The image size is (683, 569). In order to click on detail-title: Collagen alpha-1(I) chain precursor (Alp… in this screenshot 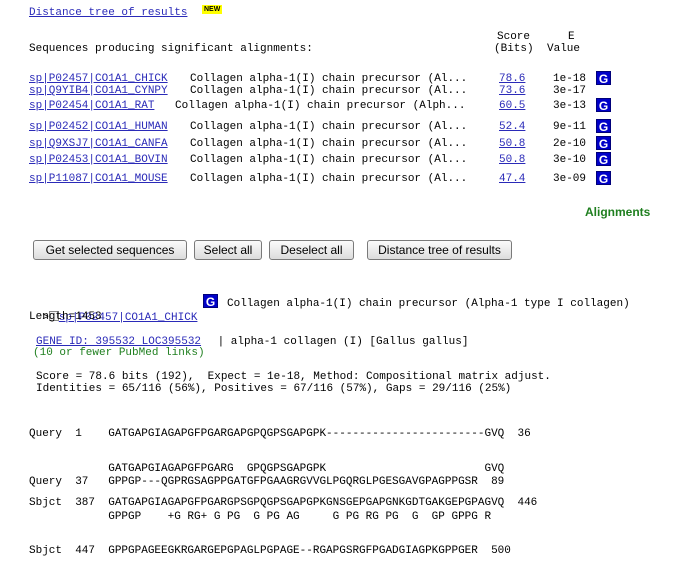, I will do `click(428, 304)`.